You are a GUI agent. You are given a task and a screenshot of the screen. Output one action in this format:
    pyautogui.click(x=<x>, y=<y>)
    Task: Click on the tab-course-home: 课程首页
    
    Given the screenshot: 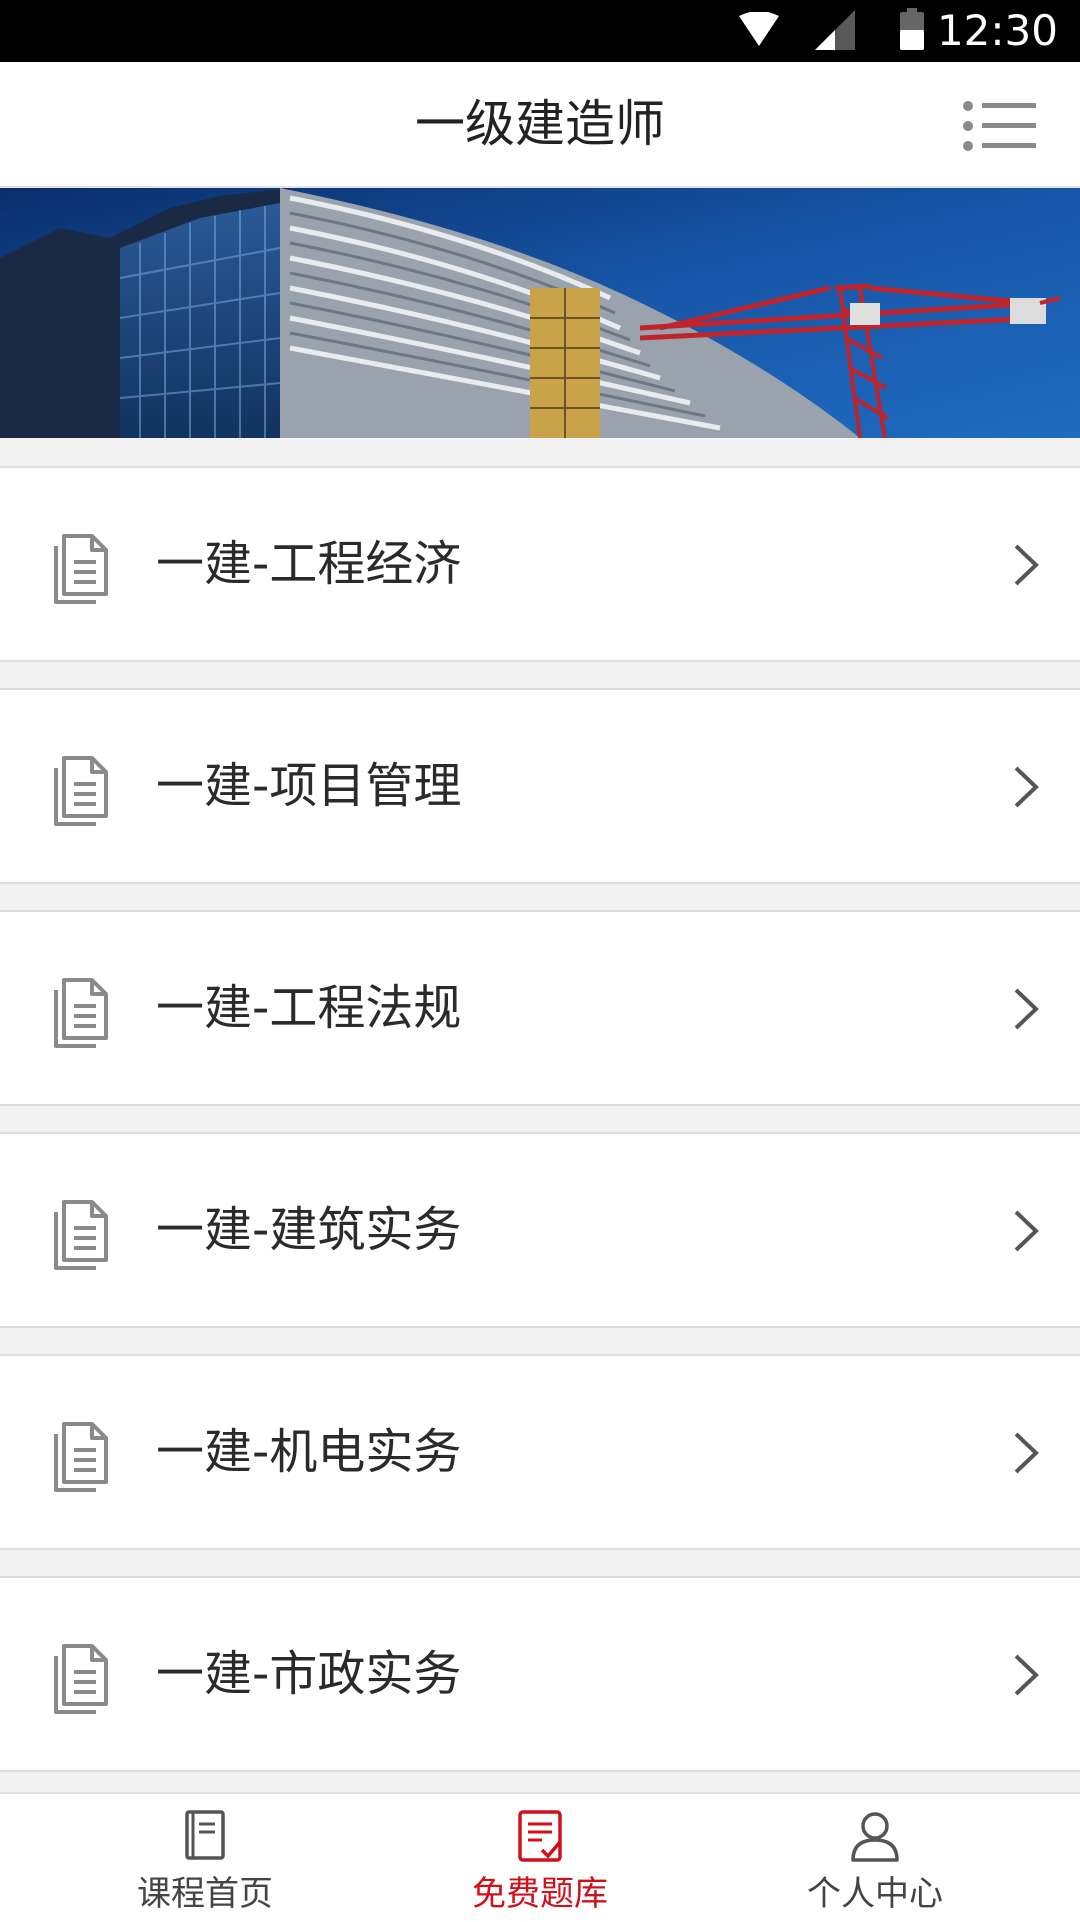 What is the action you would take?
    pyautogui.click(x=205, y=1858)
    